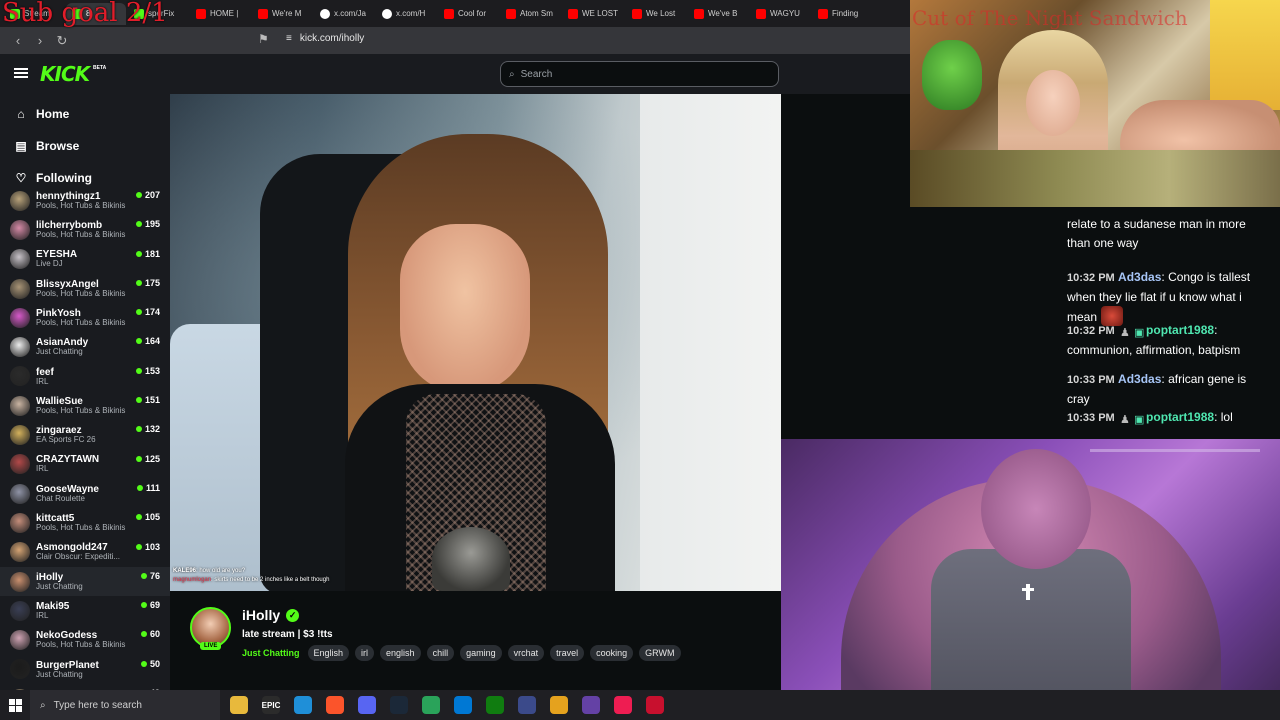 This screenshot has height=720, width=1280. I want to click on browser-tab: We Lost, so click(656, 14).